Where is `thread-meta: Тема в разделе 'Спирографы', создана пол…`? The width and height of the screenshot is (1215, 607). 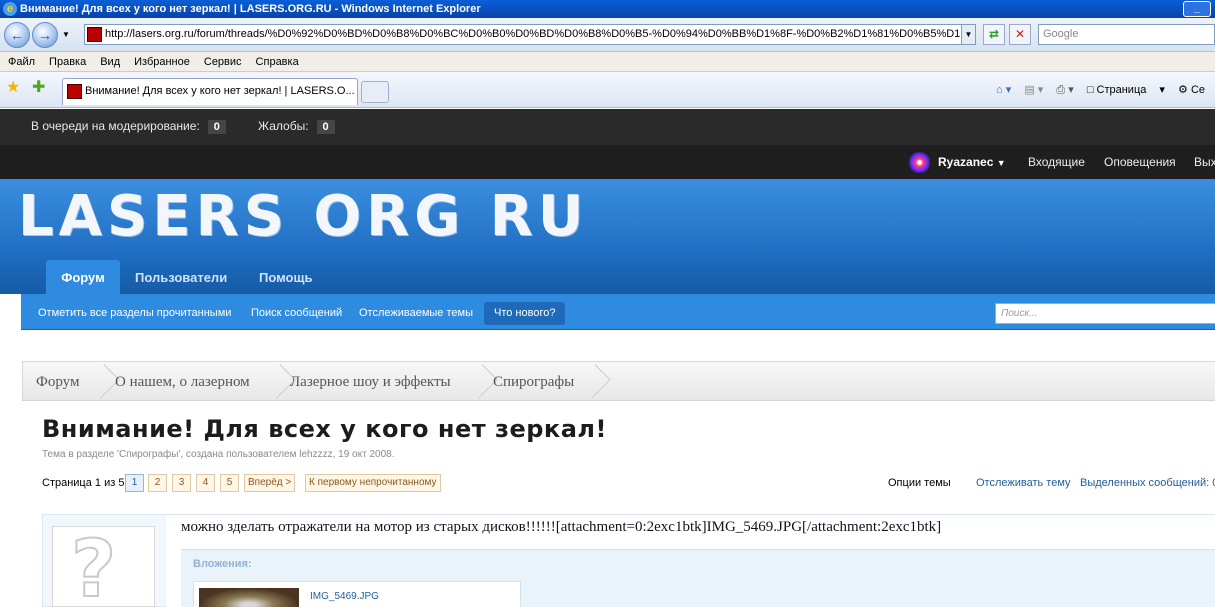 thread-meta: Тема в разделе 'Спирографы', создана пол… is located at coordinates (218, 454).